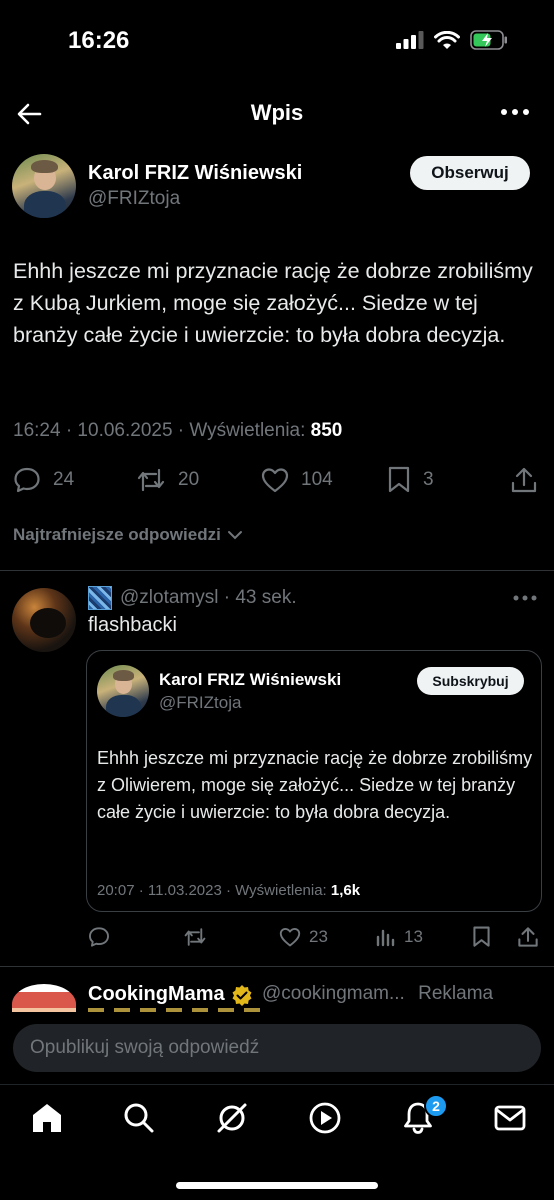  What do you see at coordinates (99, 40) in the screenshot?
I see `status-time: 16:26` at bounding box center [99, 40].